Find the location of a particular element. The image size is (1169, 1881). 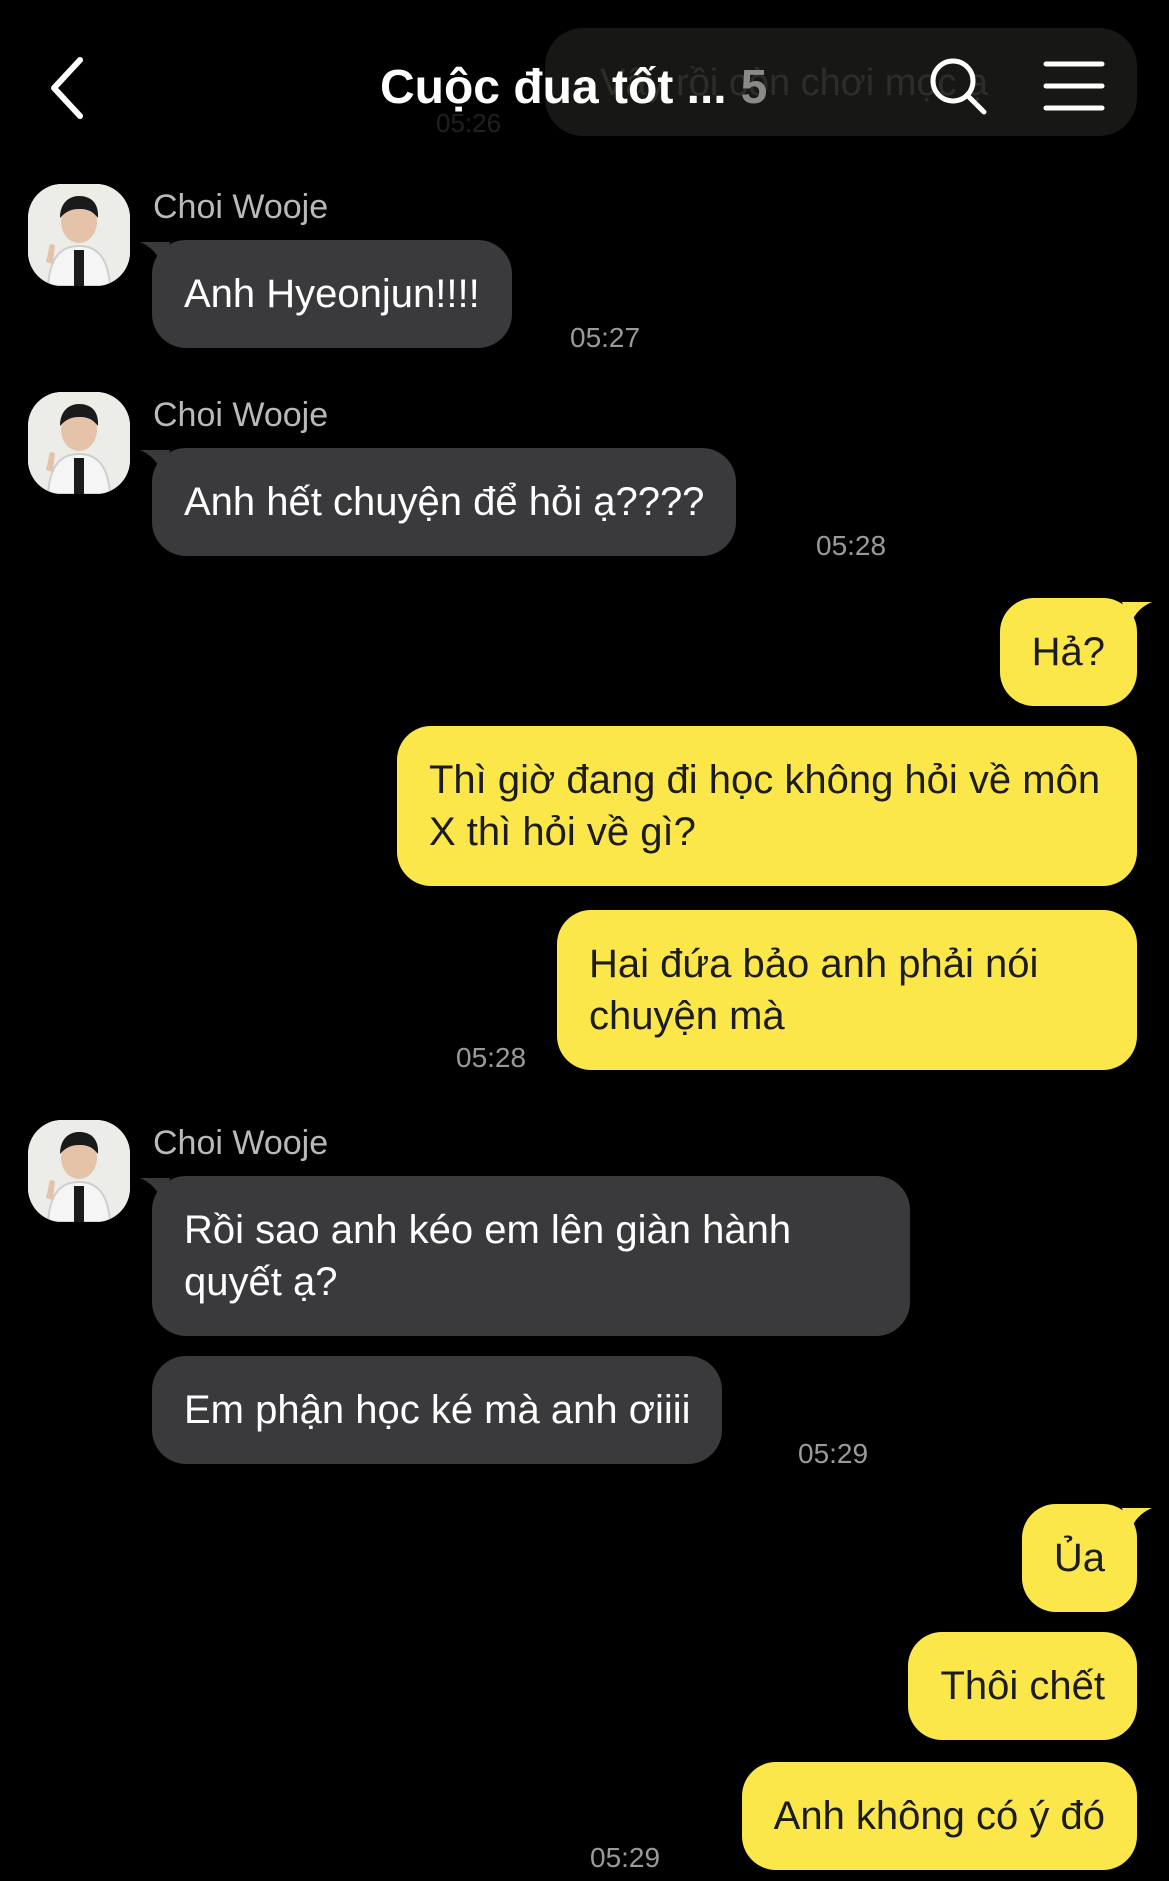

message-text: Anh hết chuyện để hỏi ạ???? is located at coordinates (444, 502).